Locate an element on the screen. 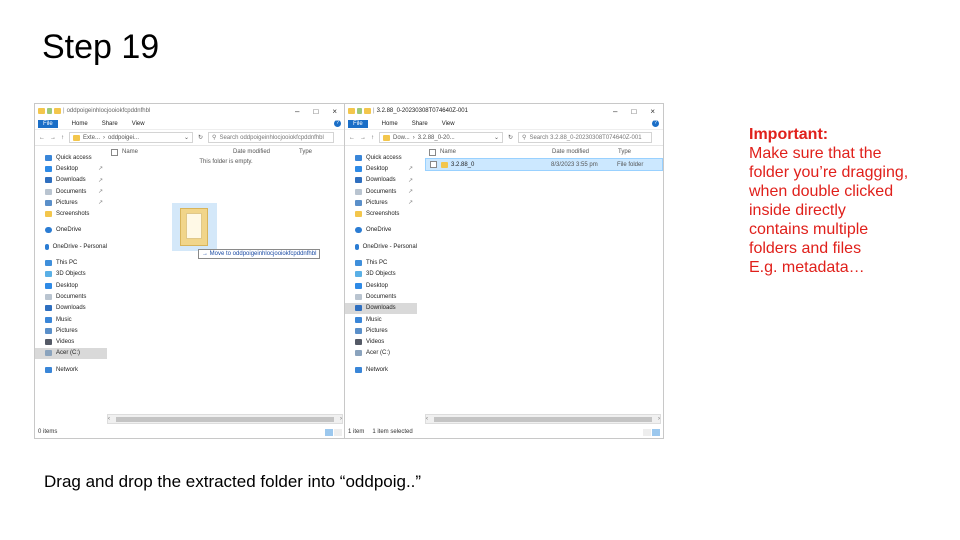 This screenshot has width=960, height=540. address-bar: Exte... › oddpoigei... ⌄ is located at coordinates (131, 137).